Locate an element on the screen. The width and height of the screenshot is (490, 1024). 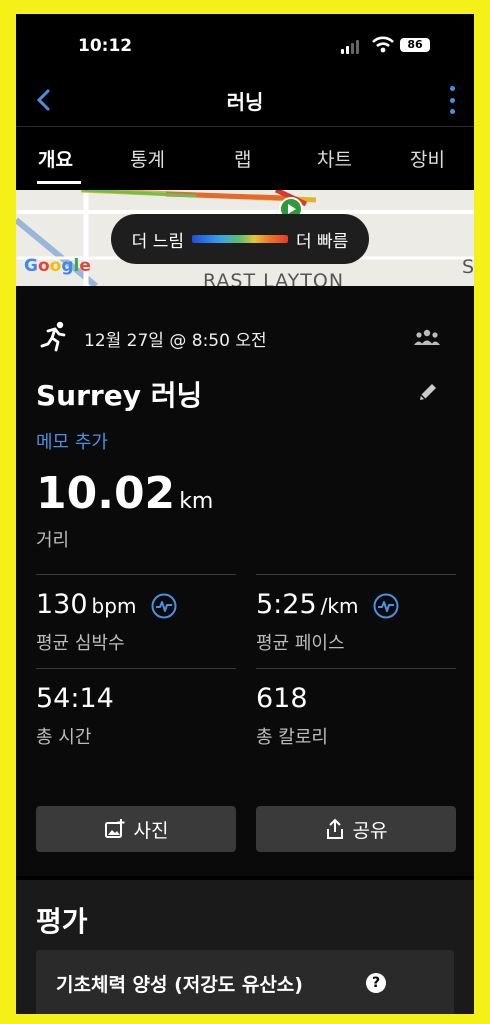
pace-legend: 더 느림 더 빠름 is located at coordinates (240, 239).